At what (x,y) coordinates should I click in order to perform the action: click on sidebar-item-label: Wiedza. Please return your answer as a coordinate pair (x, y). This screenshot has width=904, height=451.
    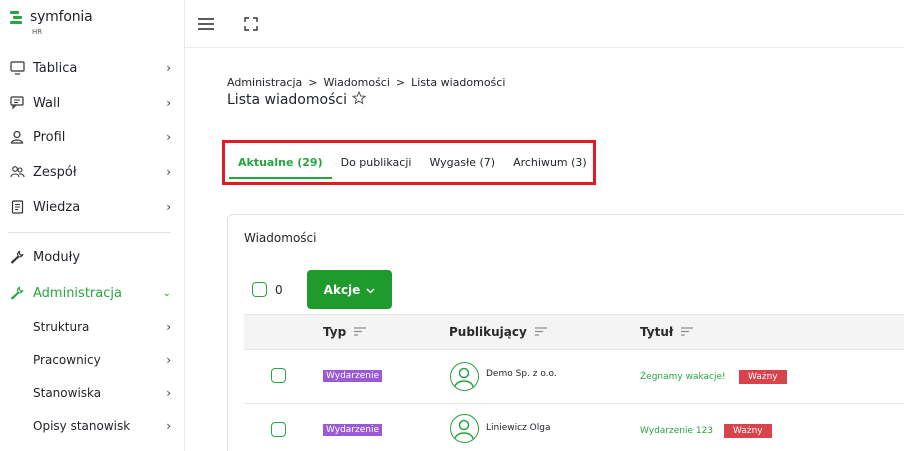
    Looking at the image, I should click on (57, 207).